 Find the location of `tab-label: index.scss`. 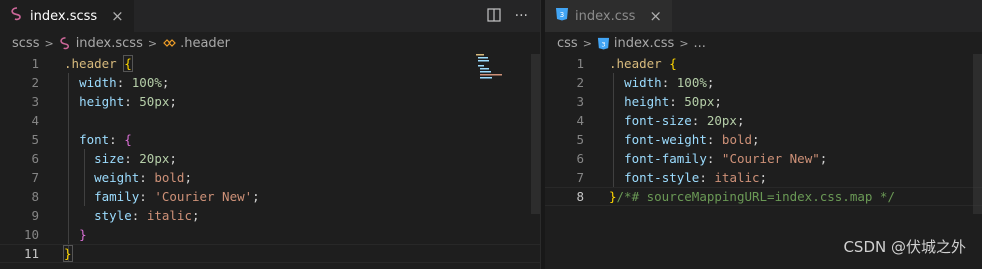

tab-label: index.scss is located at coordinates (64, 16).